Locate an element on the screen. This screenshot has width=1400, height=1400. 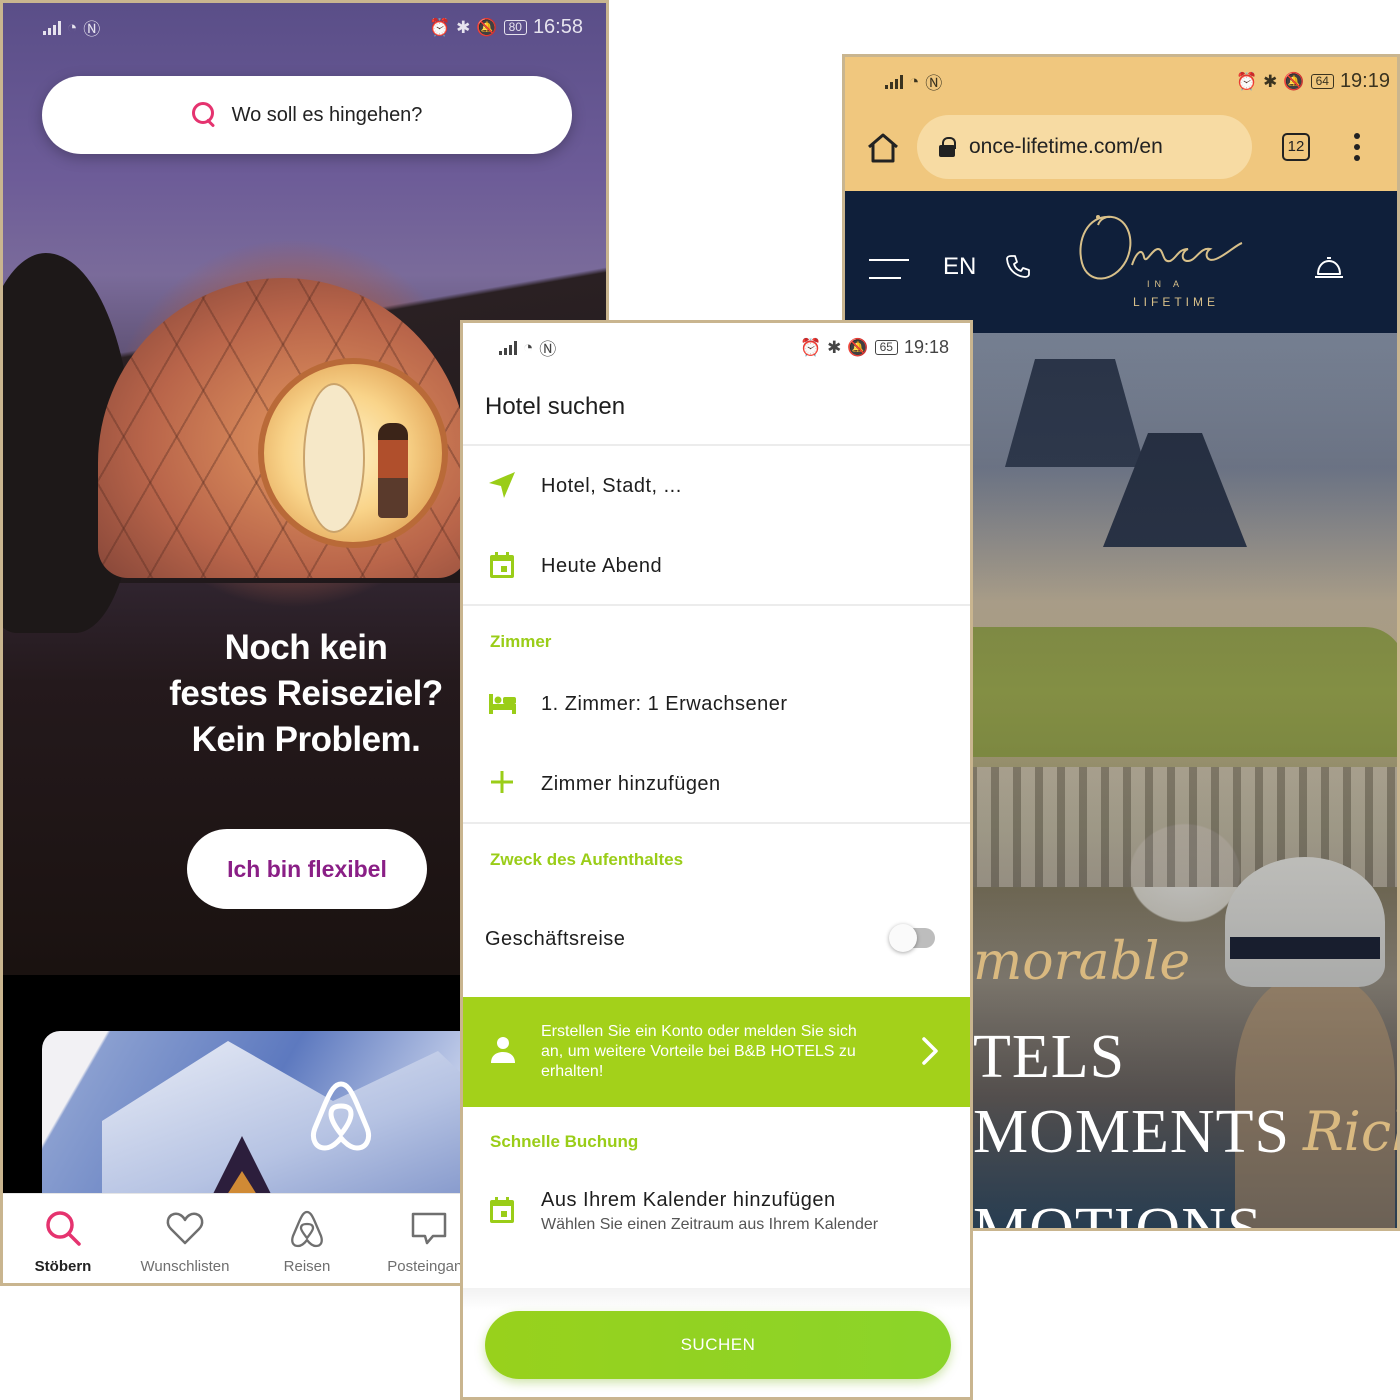
search-bar: Wo soll es hingehen? is located at coordinates (307, 115).